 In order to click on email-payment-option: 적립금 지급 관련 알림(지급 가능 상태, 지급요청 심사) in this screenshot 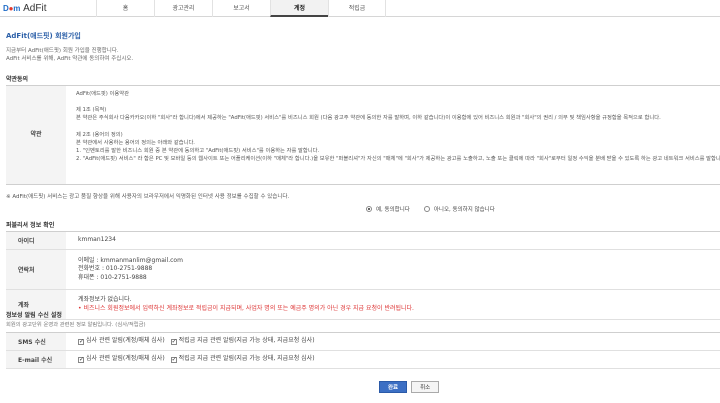, I will do `click(242, 359)`.